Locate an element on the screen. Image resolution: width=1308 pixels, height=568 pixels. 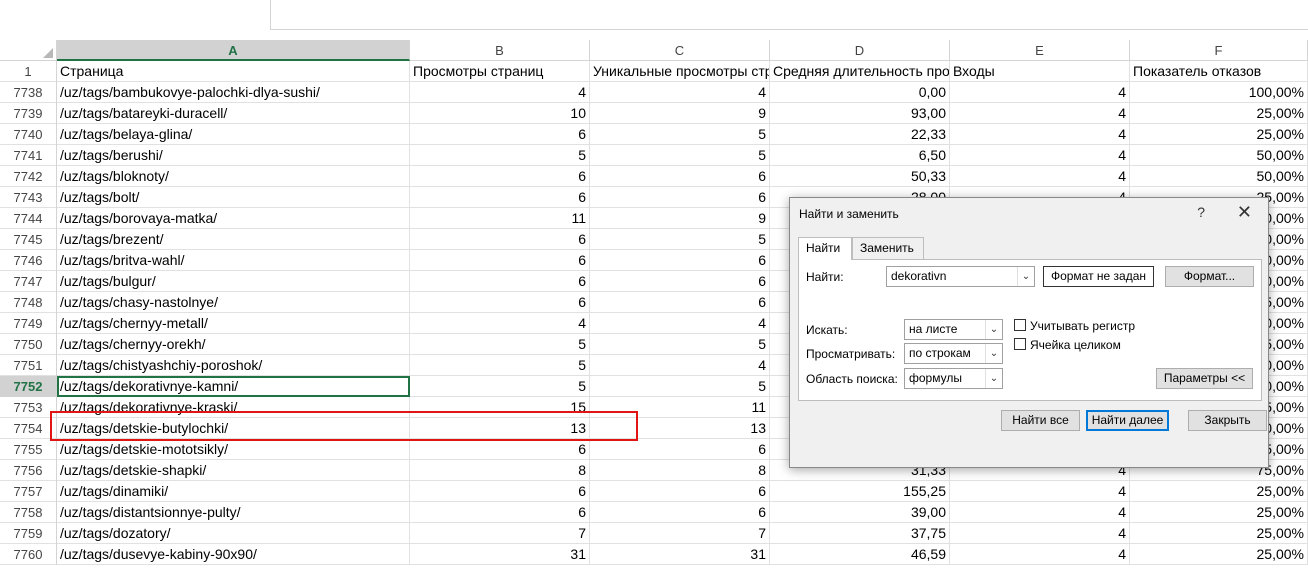
cell-d: 46,59 is located at coordinates (860, 554).